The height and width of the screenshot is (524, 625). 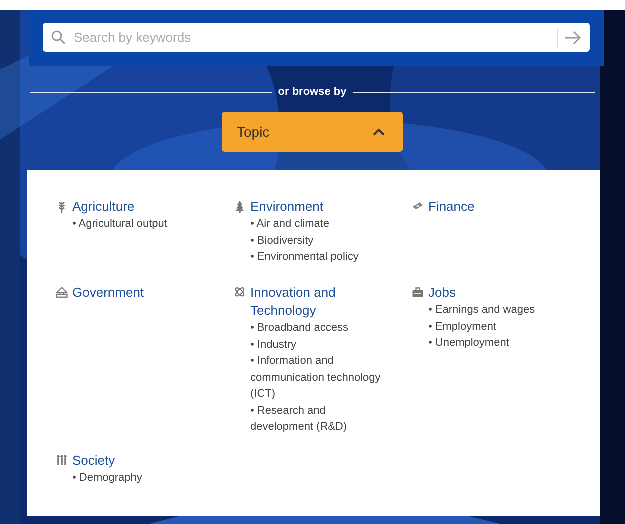 What do you see at coordinates (498, 326) in the screenshot?
I see `subtopic-link: • Employment` at bounding box center [498, 326].